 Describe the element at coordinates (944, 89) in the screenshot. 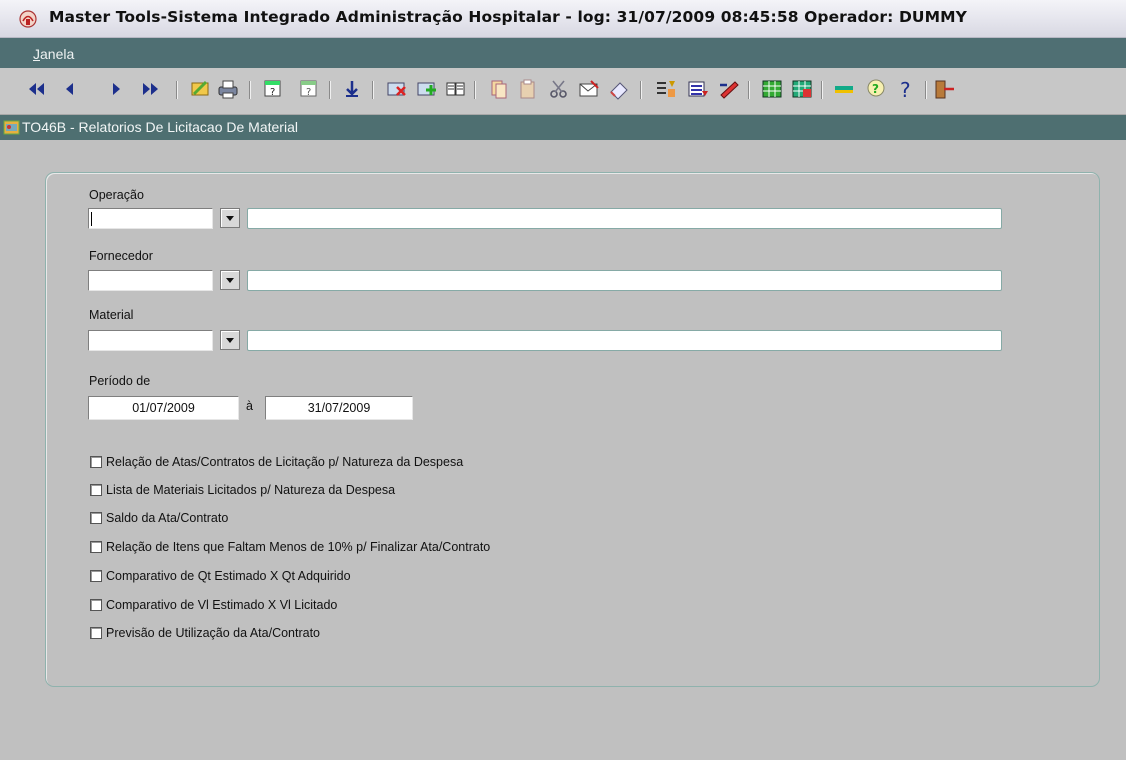

I see `exit-icon` at that location.